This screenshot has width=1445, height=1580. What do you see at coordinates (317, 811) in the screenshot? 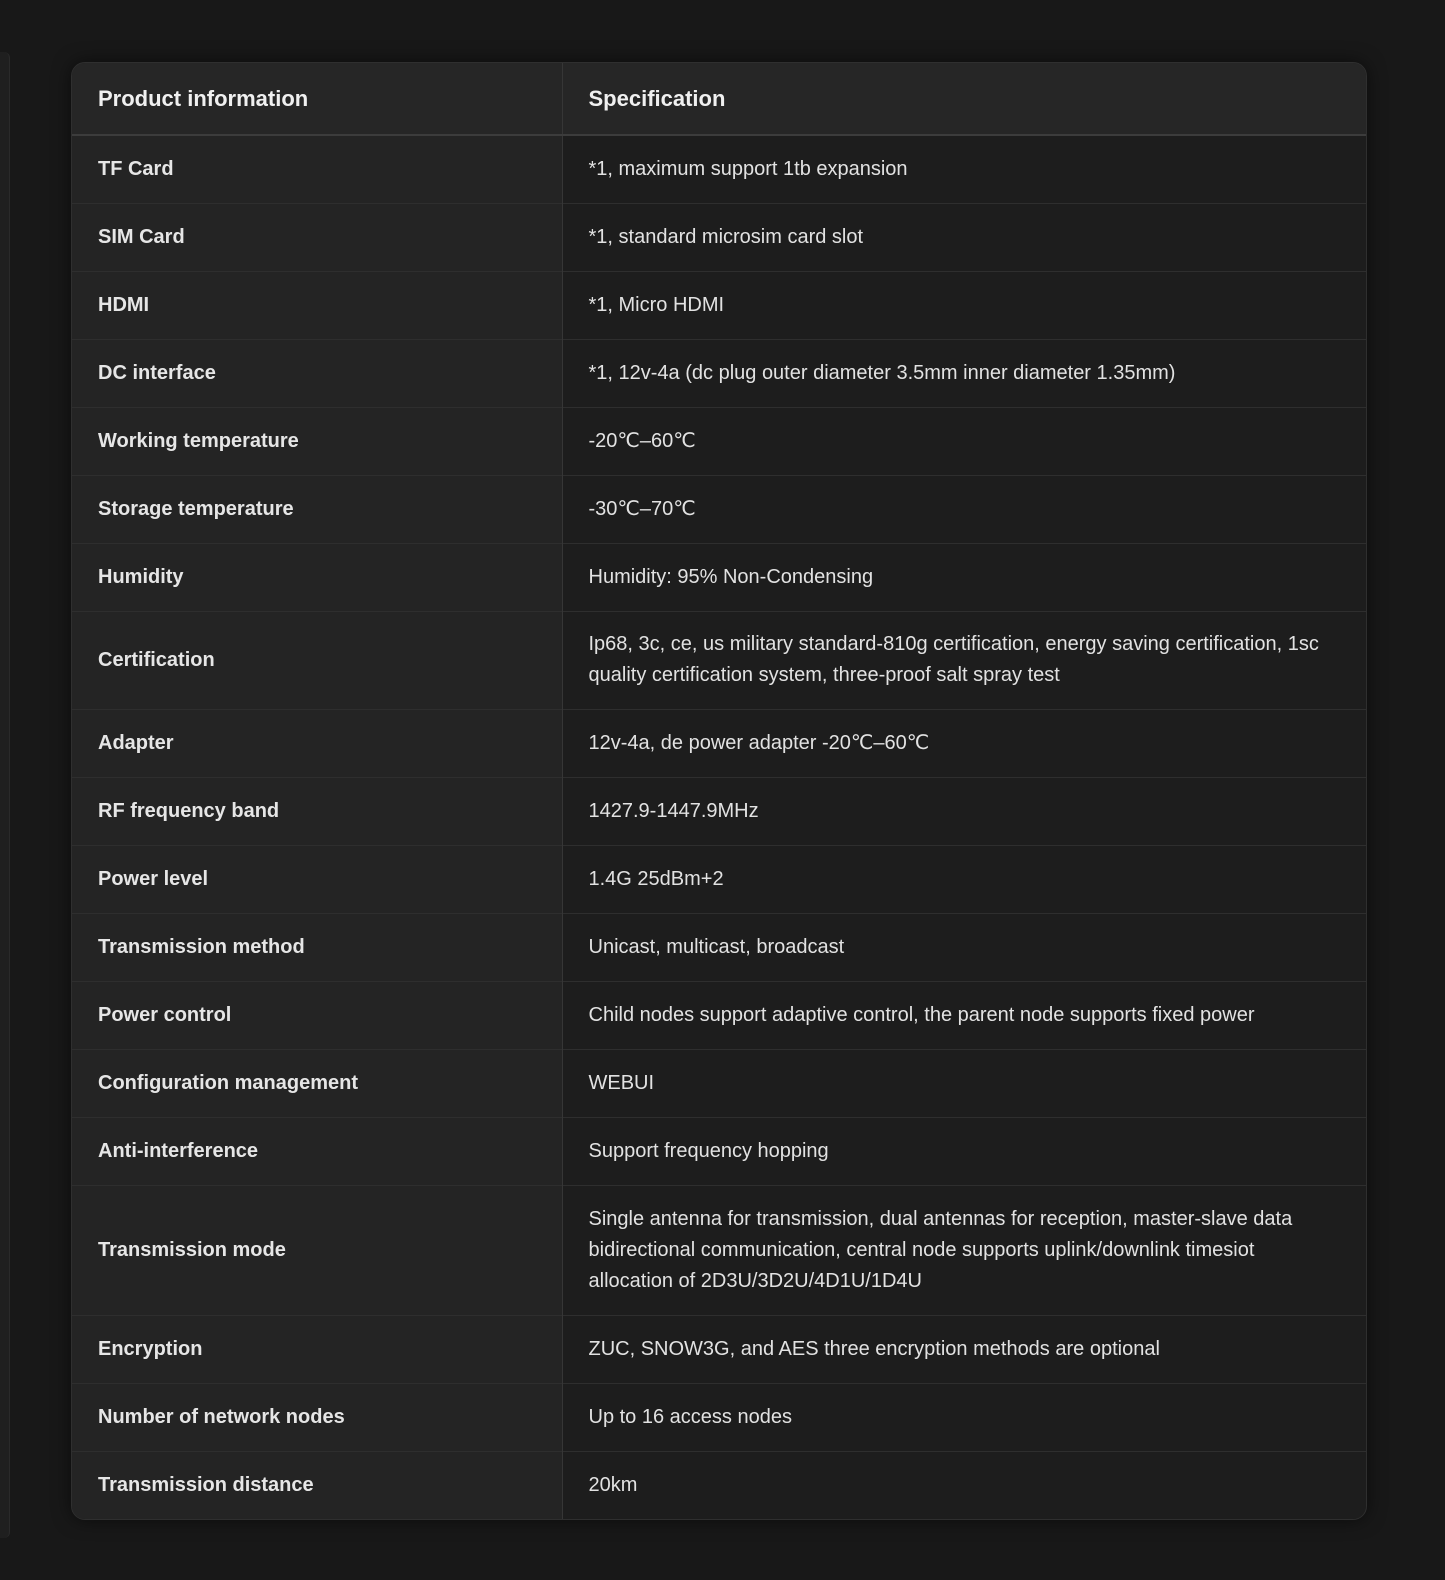
I see `row-label: RF frequency band` at bounding box center [317, 811].